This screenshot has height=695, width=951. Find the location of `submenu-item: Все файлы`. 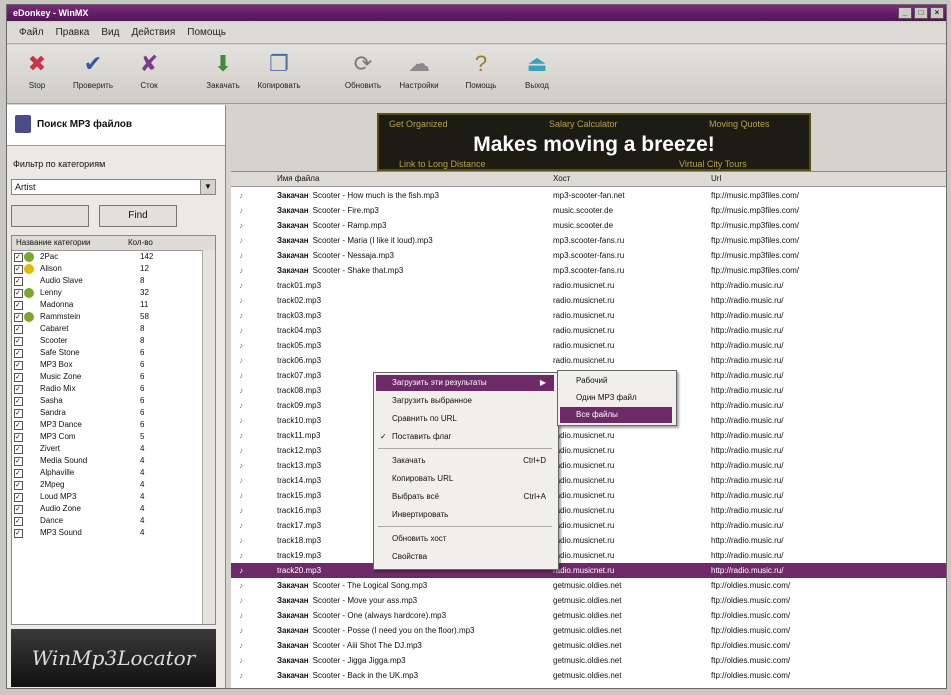

submenu-item: Все файлы is located at coordinates (616, 415).